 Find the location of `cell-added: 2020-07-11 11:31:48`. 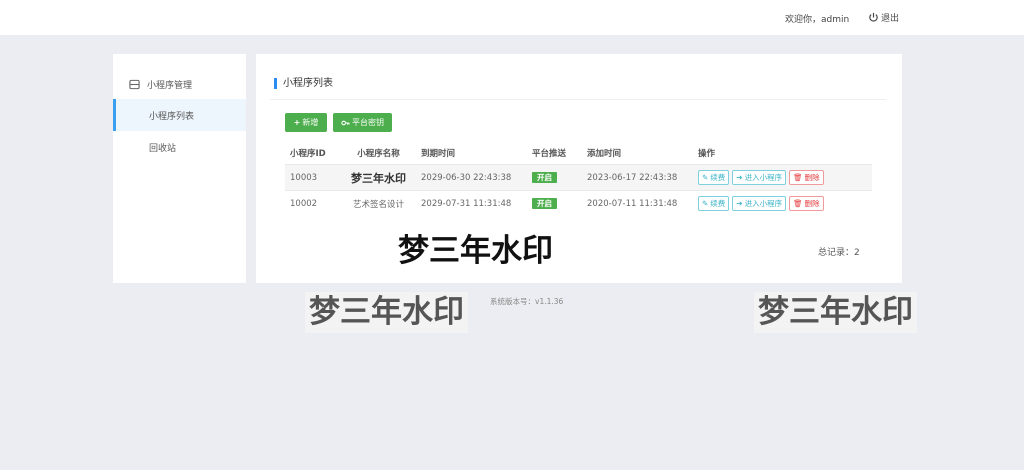

cell-added: 2020-07-11 11:31:48 is located at coordinates (632, 203).